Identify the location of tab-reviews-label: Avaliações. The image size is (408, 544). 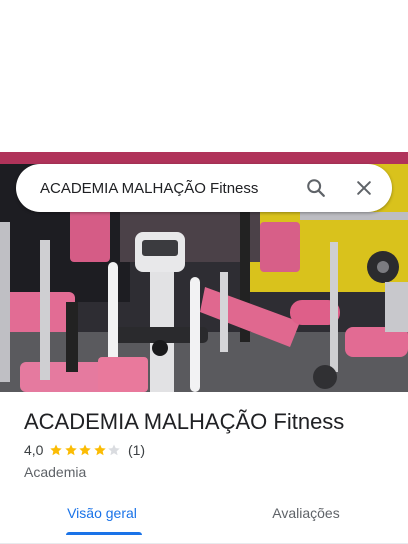
(306, 513).